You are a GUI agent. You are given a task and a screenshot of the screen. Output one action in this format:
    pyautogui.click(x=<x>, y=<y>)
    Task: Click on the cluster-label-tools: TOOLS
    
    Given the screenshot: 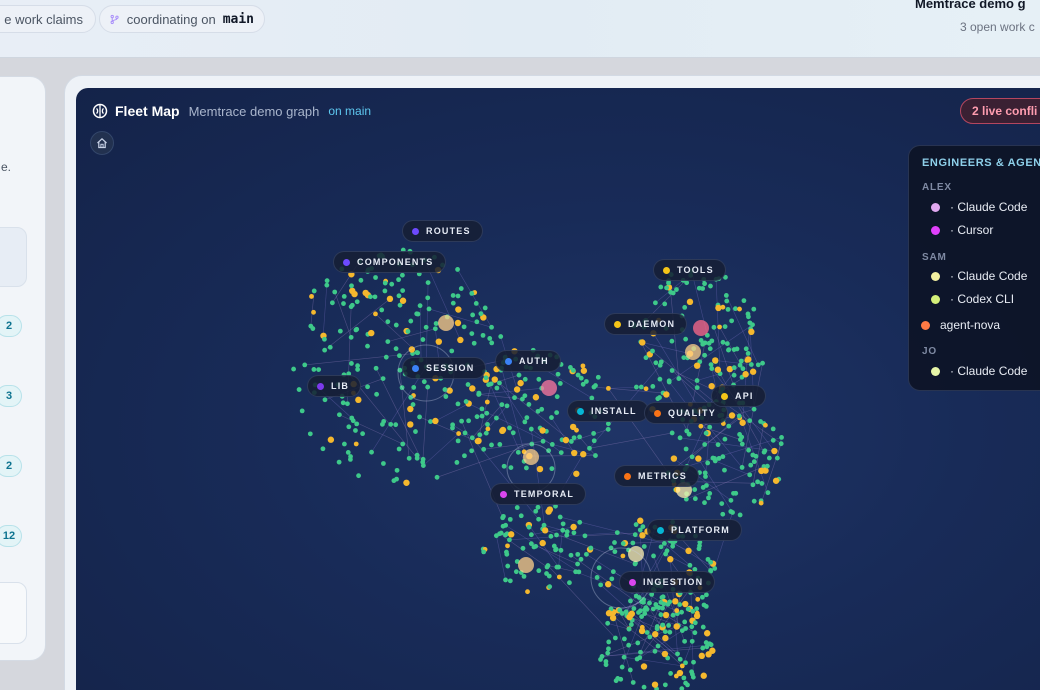 What is the action you would take?
    pyautogui.click(x=689, y=270)
    